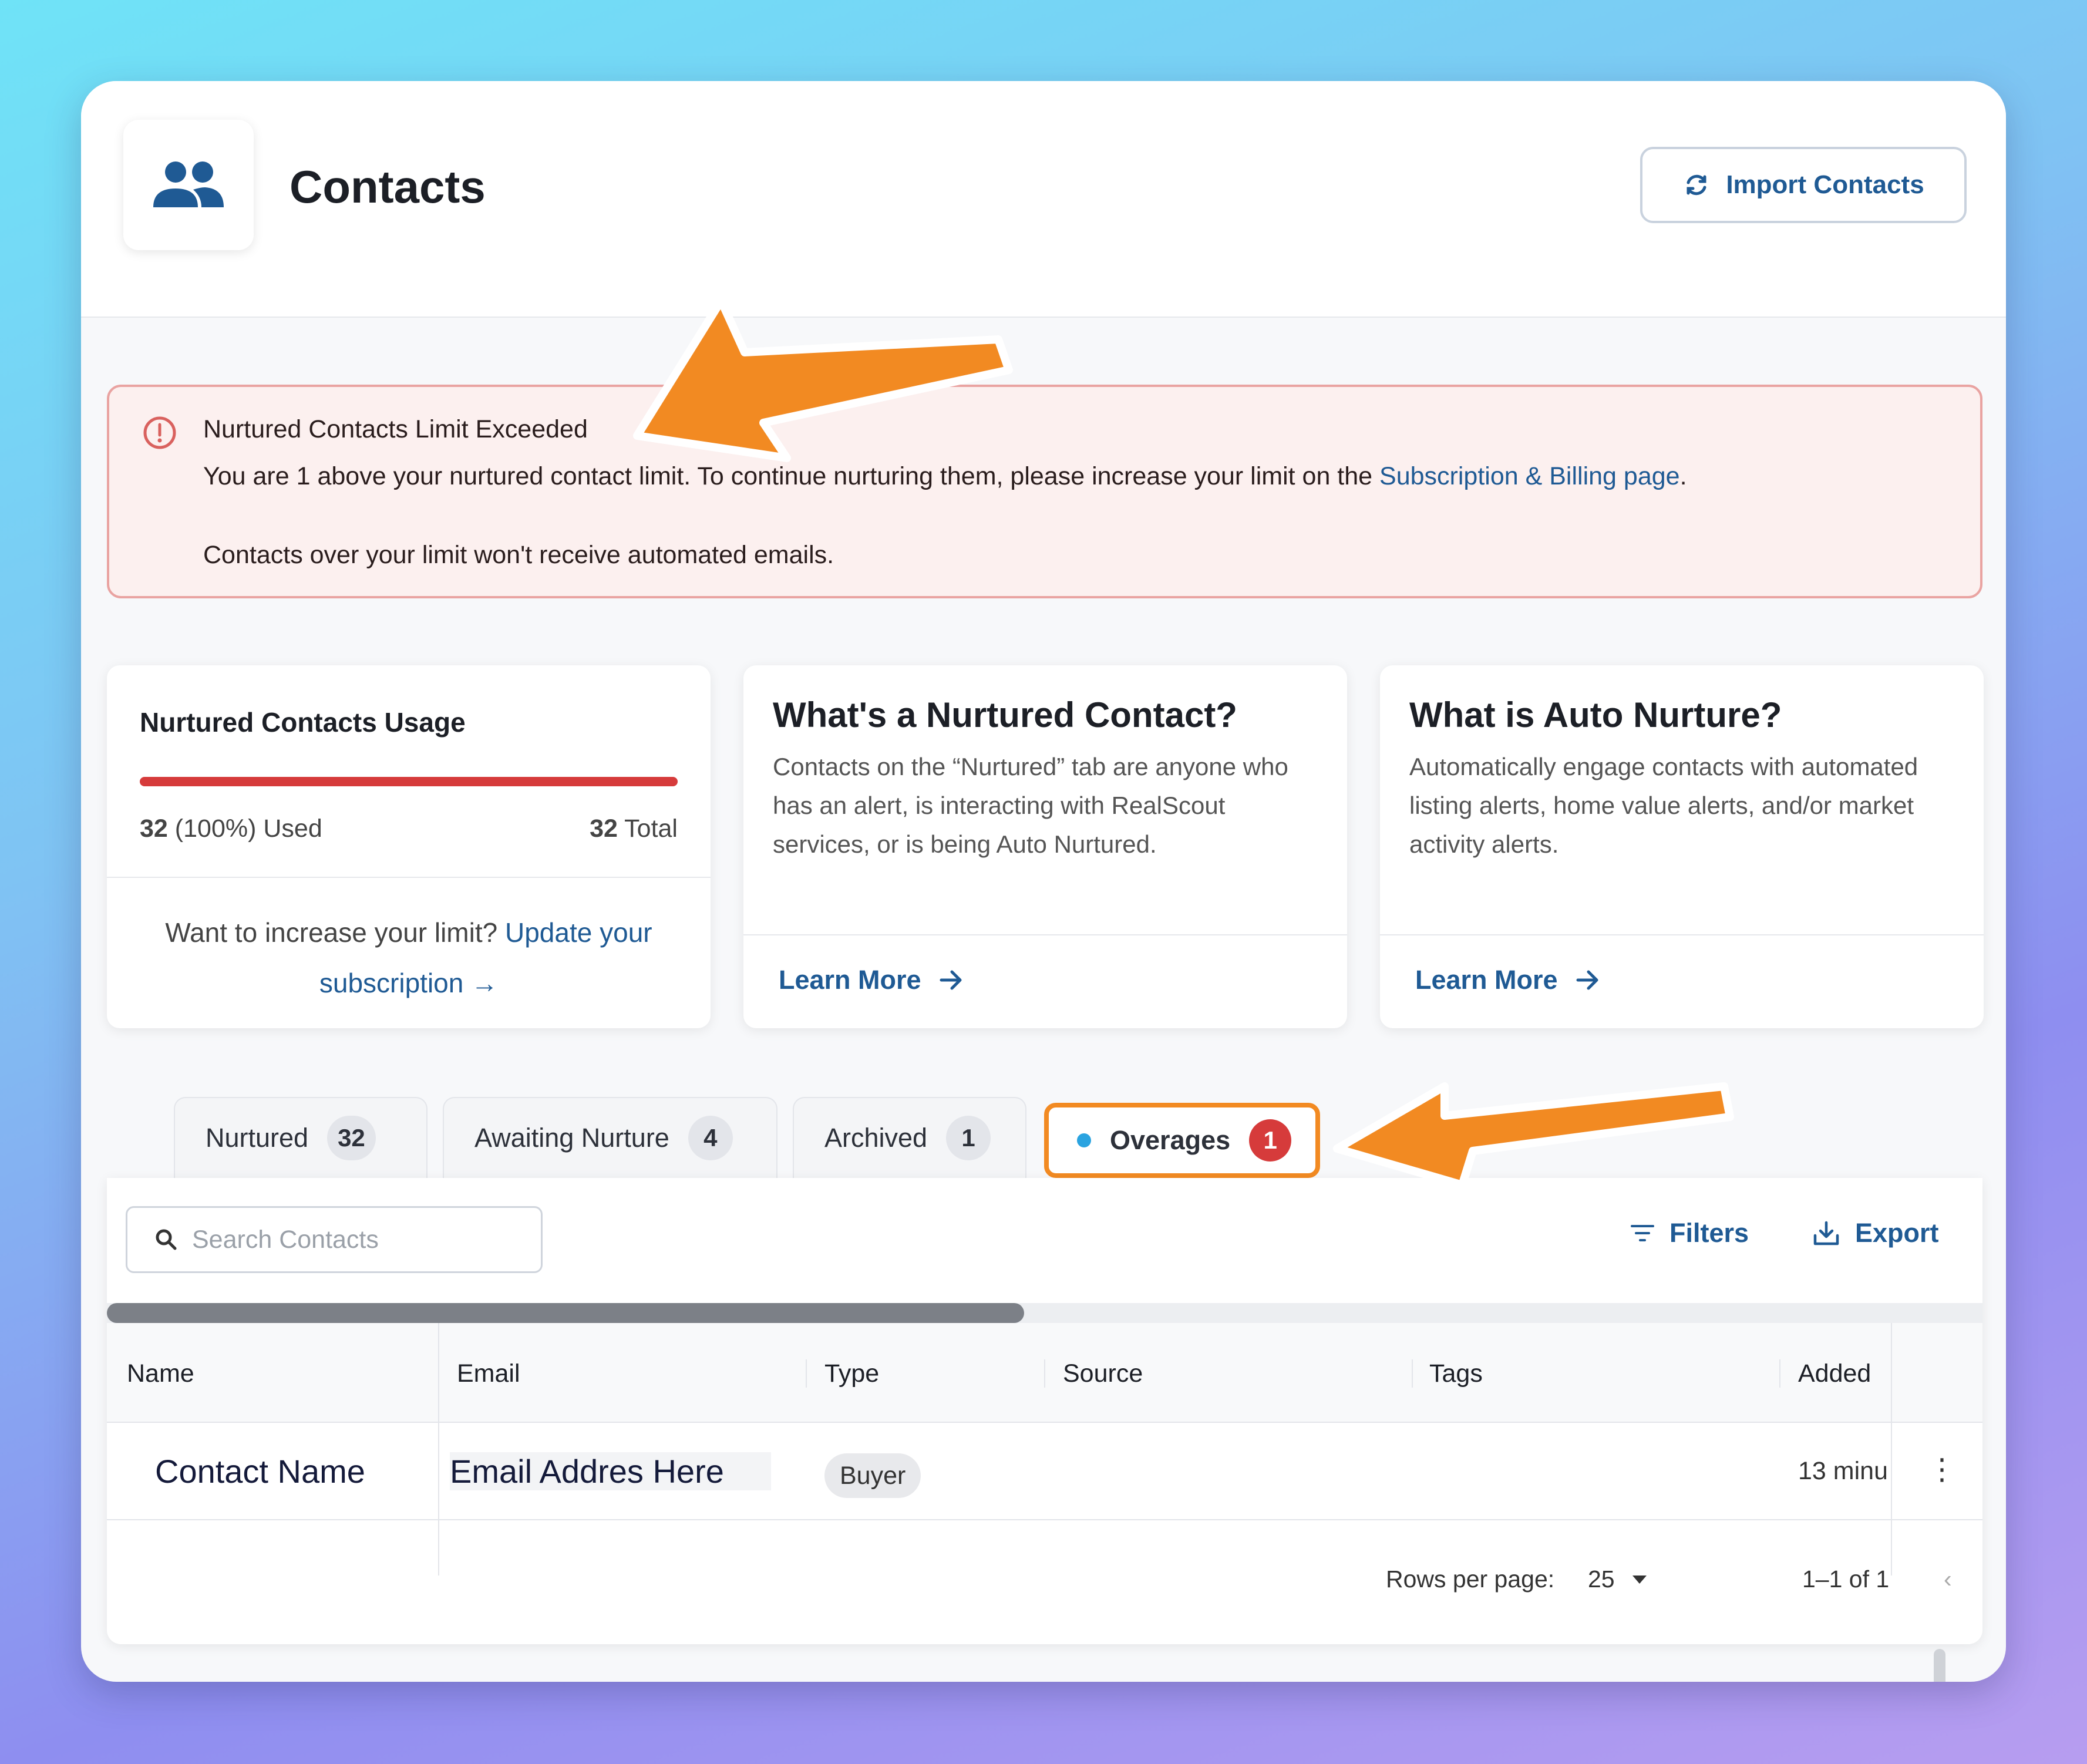  I want to click on import-contacts-label: Import Contacts, so click(1825, 185).